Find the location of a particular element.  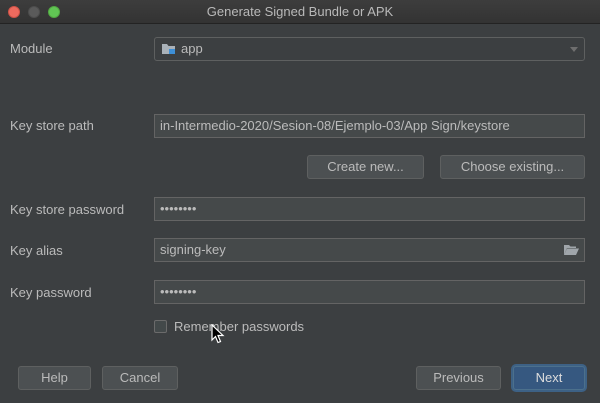

key-password-field: •••••••• is located at coordinates (369, 292).